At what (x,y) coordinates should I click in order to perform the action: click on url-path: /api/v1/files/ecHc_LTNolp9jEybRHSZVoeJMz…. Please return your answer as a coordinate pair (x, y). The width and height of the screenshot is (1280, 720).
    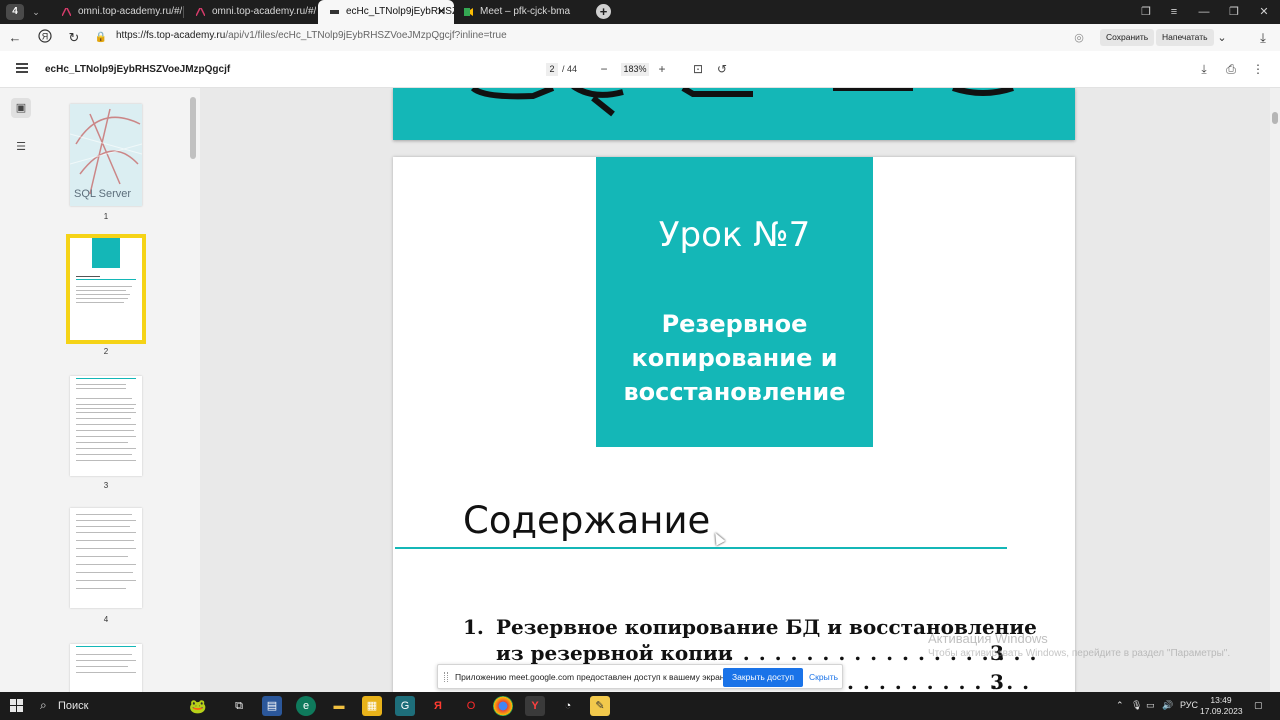
    Looking at the image, I should click on (366, 35).